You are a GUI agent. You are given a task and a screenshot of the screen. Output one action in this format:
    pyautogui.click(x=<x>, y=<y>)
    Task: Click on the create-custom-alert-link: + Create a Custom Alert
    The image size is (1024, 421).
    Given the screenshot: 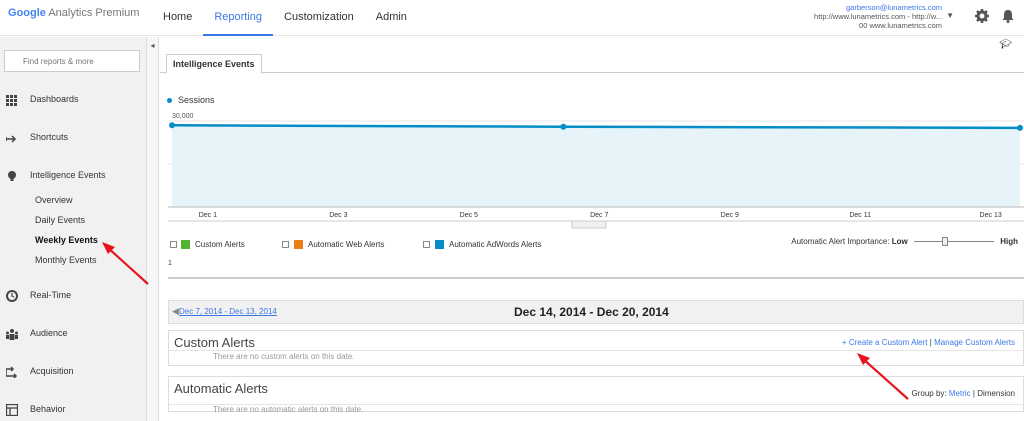 What is the action you would take?
    pyautogui.click(x=885, y=342)
    